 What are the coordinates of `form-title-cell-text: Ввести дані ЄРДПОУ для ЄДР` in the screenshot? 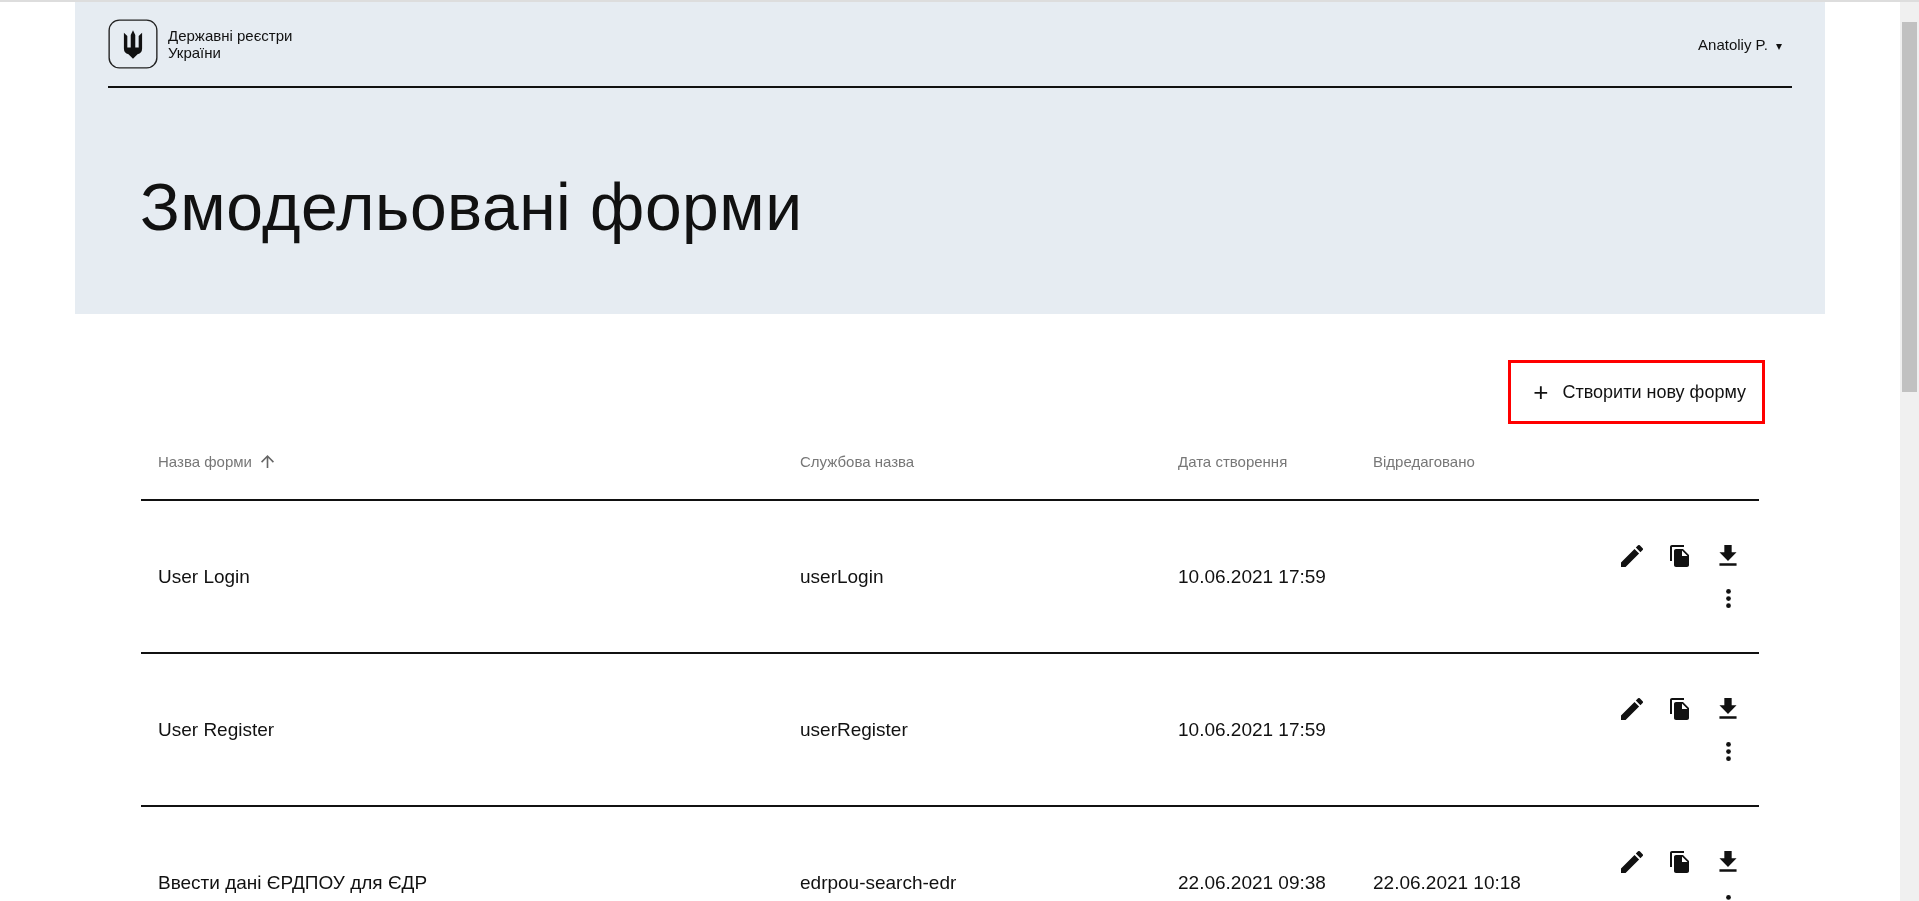 It's located at (293, 882).